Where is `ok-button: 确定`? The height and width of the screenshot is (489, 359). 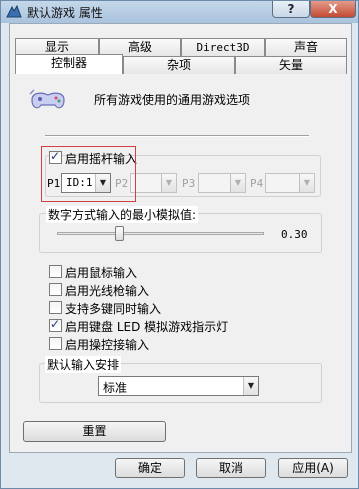 ok-button: 确定 is located at coordinates (150, 468).